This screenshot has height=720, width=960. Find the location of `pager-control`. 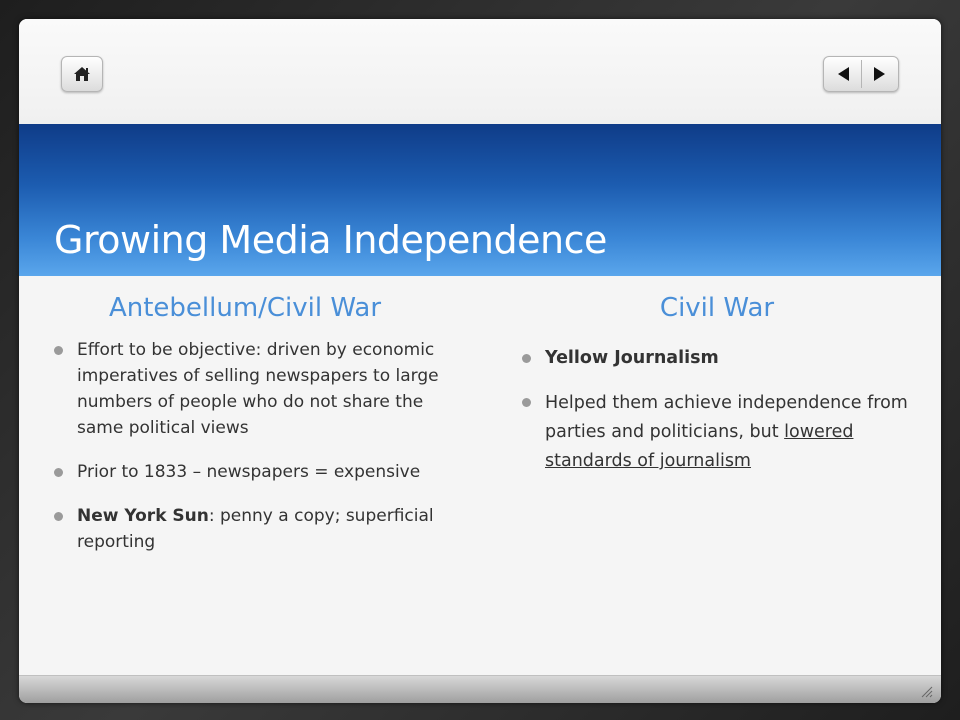

pager-control is located at coordinates (861, 74).